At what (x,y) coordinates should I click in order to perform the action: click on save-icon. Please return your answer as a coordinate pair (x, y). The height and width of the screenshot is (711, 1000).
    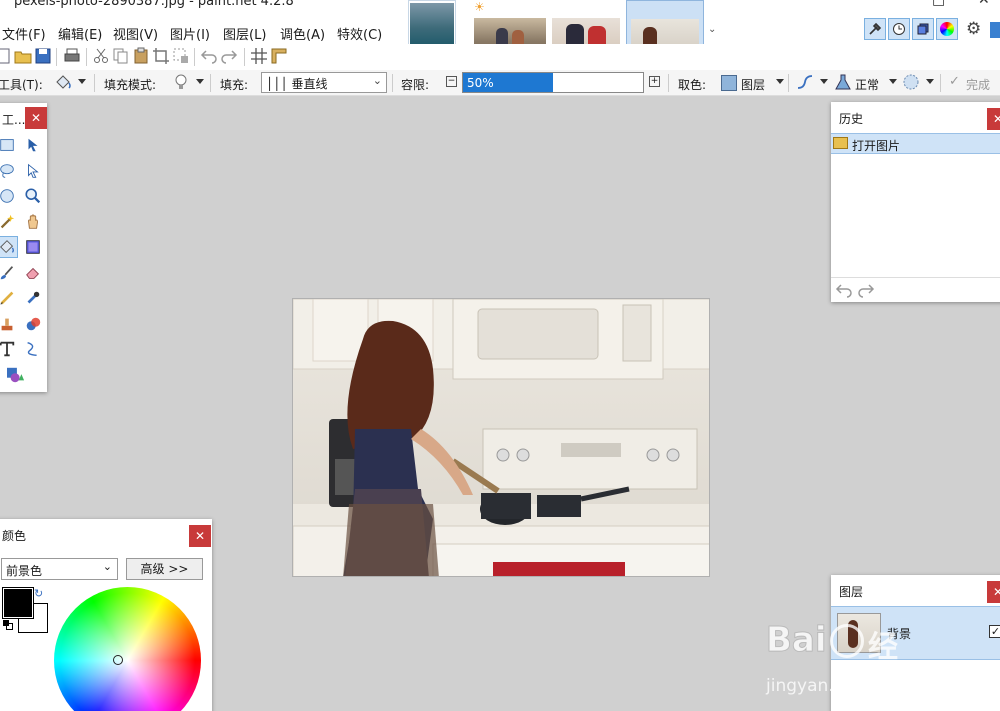
    Looking at the image, I should click on (43, 56).